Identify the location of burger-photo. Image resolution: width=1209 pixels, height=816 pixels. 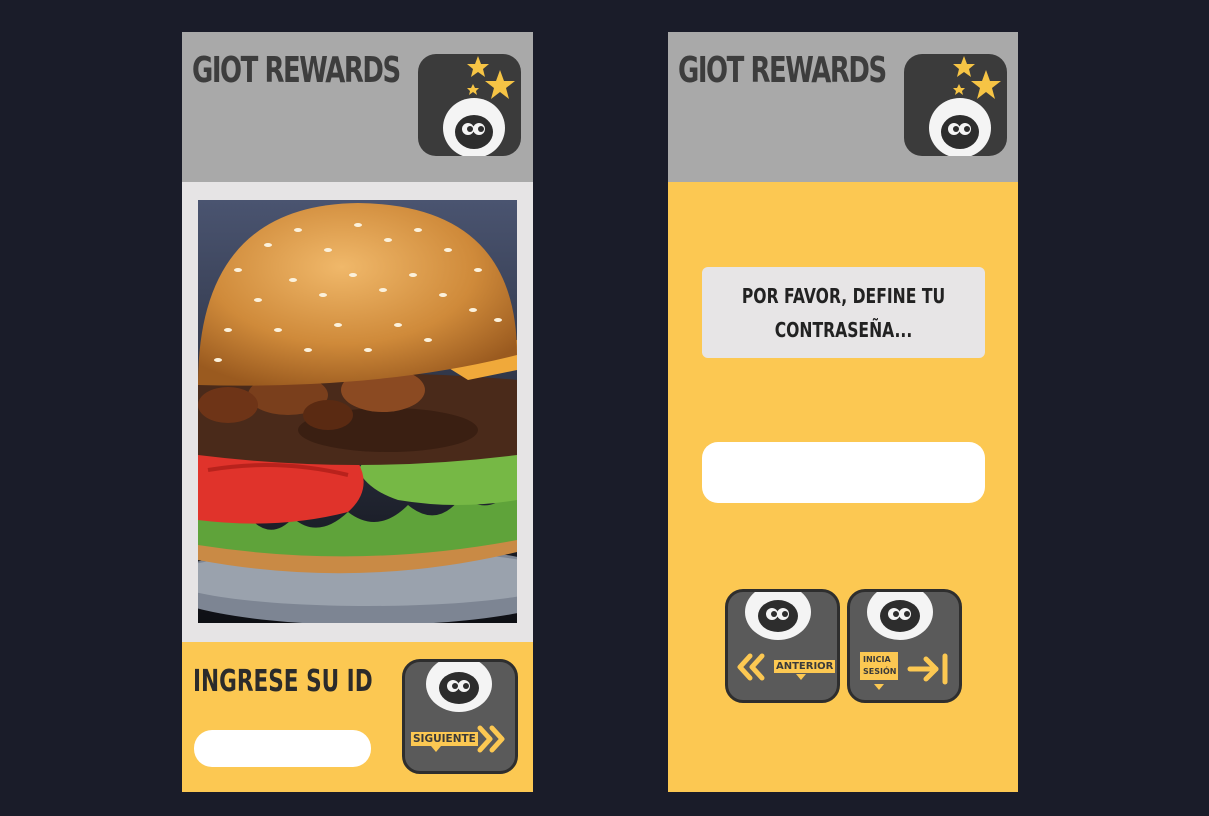
(357, 411).